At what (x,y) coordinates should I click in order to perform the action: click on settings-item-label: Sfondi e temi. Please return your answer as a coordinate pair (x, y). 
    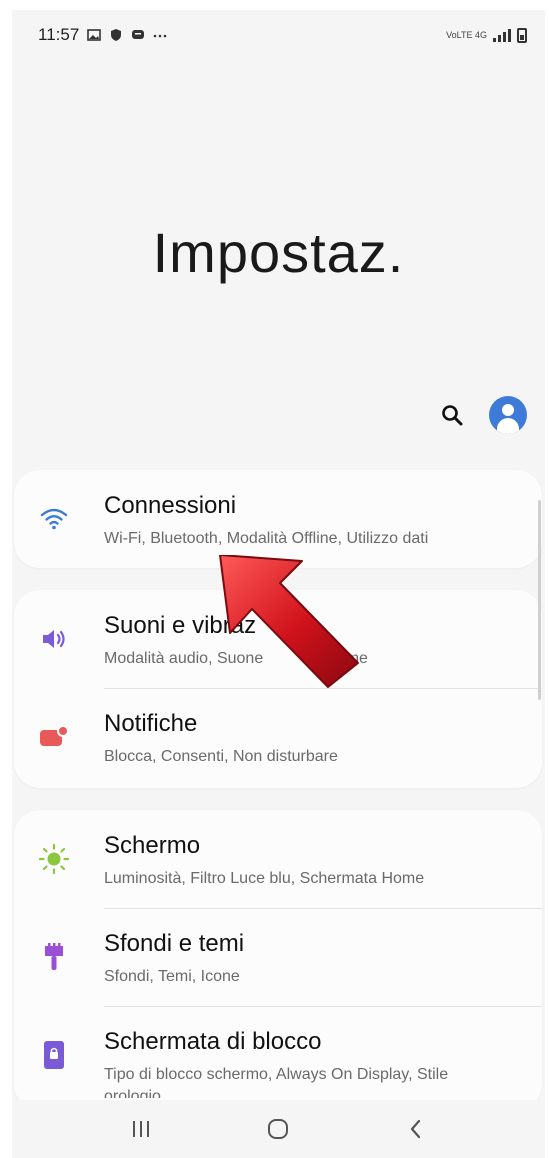
    Looking at the image, I should click on (174, 943).